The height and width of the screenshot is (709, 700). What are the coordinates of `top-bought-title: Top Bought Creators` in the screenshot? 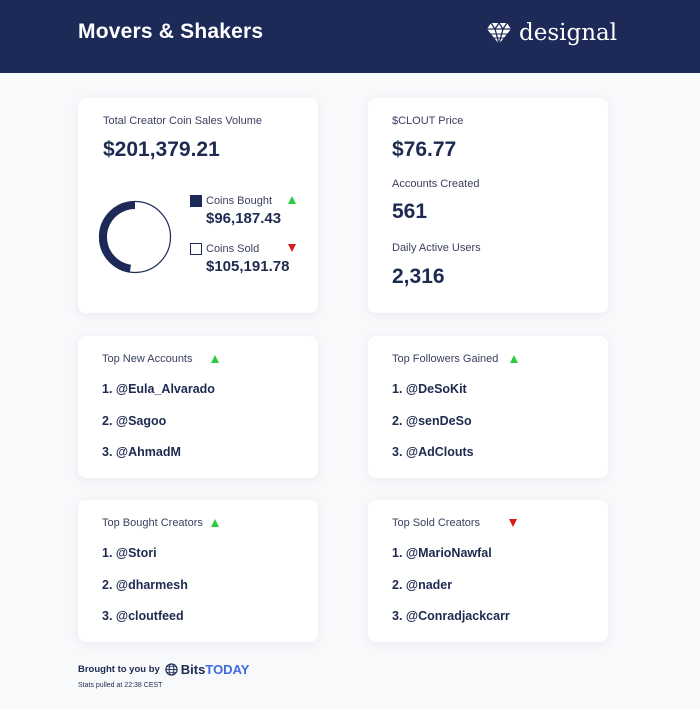 It's located at (152, 523).